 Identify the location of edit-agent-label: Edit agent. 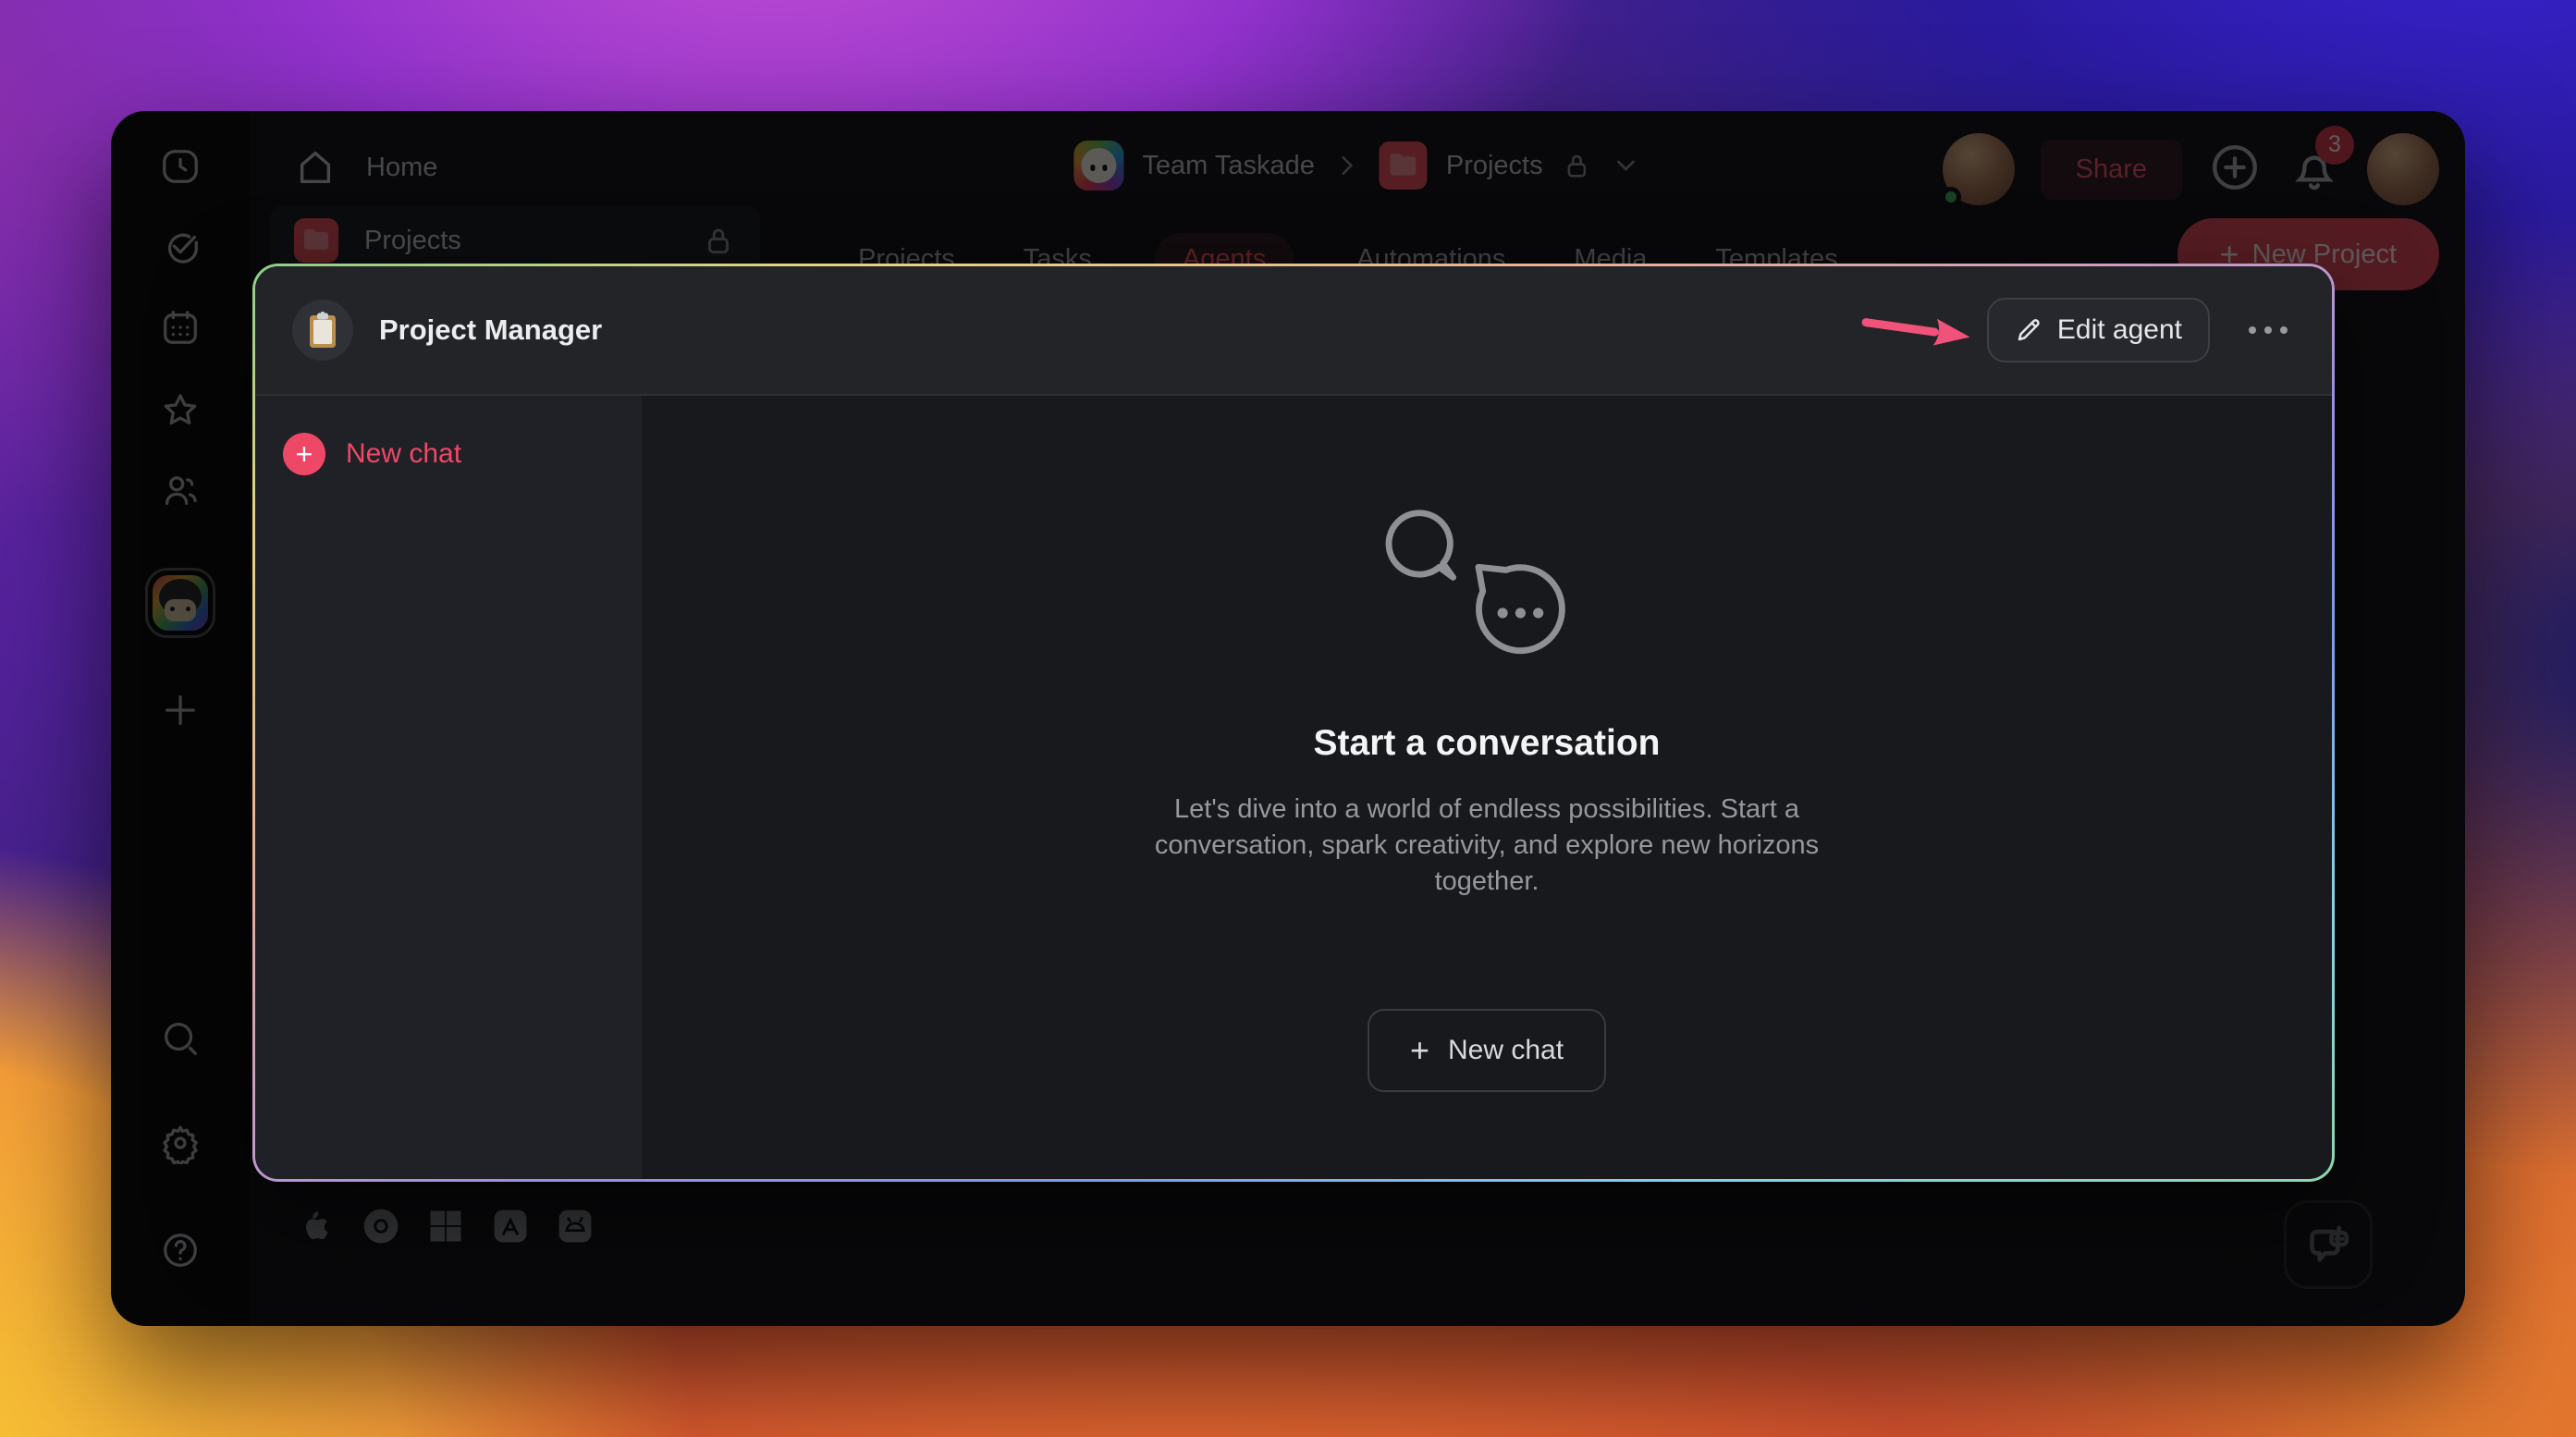
(2119, 330).